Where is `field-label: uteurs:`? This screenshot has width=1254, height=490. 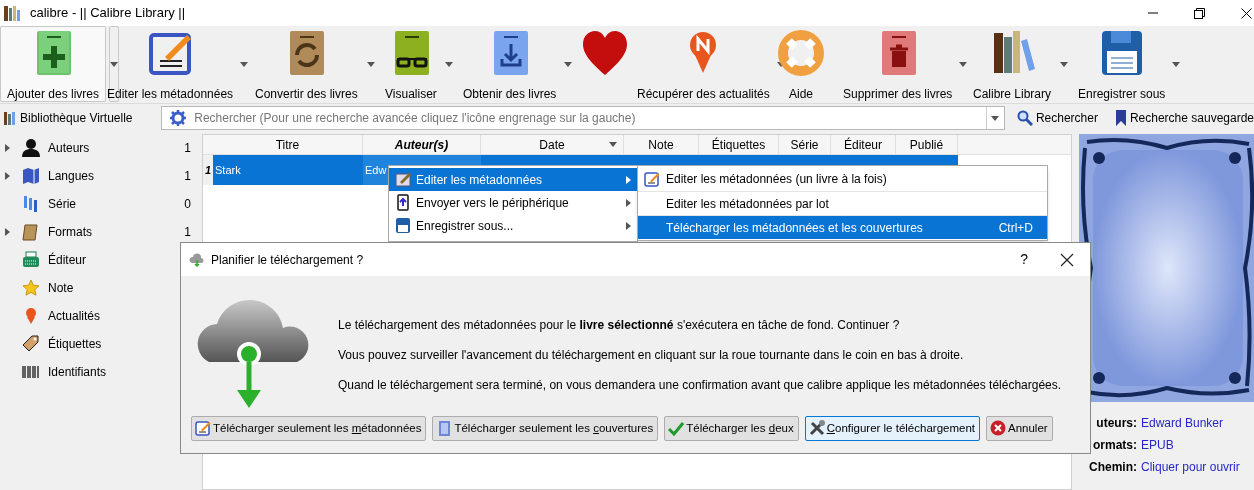
field-label: uteurs: is located at coordinates (1116, 423).